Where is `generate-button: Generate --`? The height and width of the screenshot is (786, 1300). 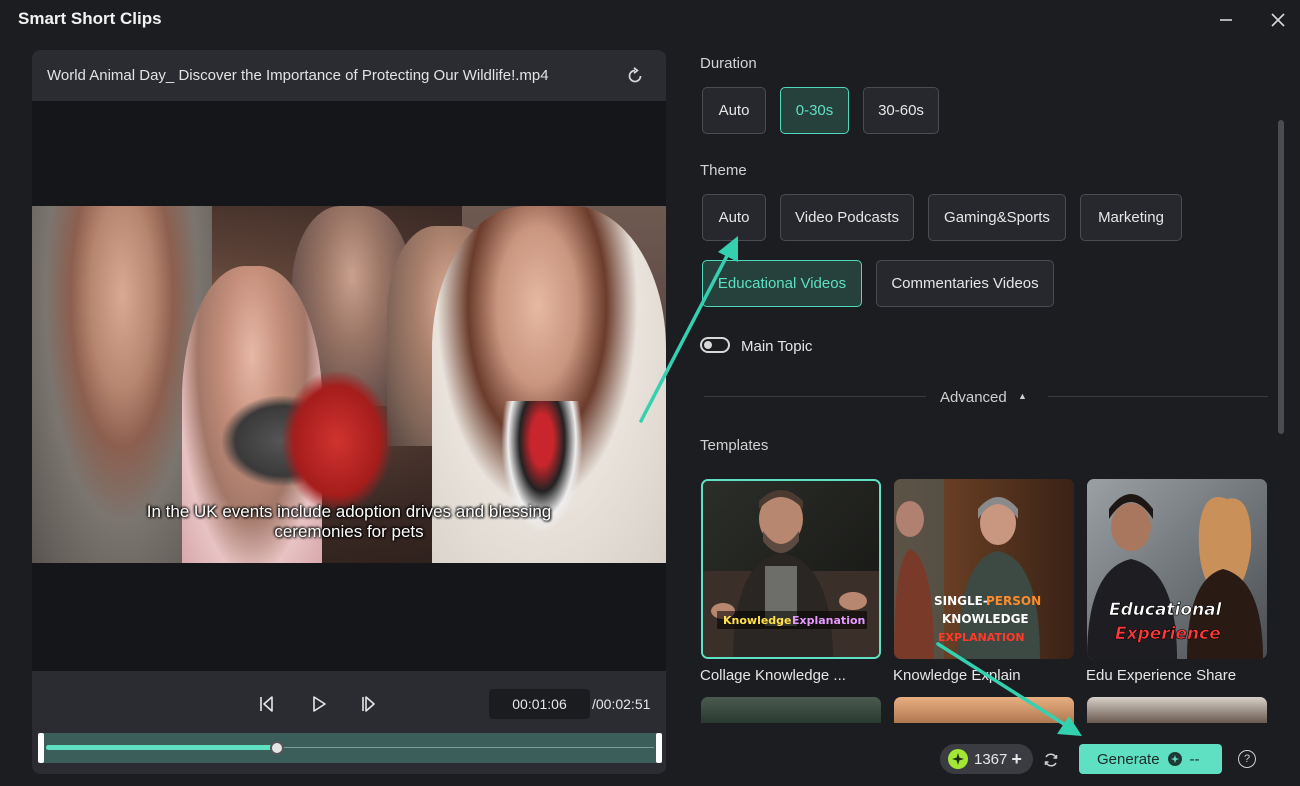
generate-button: Generate -- is located at coordinates (1150, 759).